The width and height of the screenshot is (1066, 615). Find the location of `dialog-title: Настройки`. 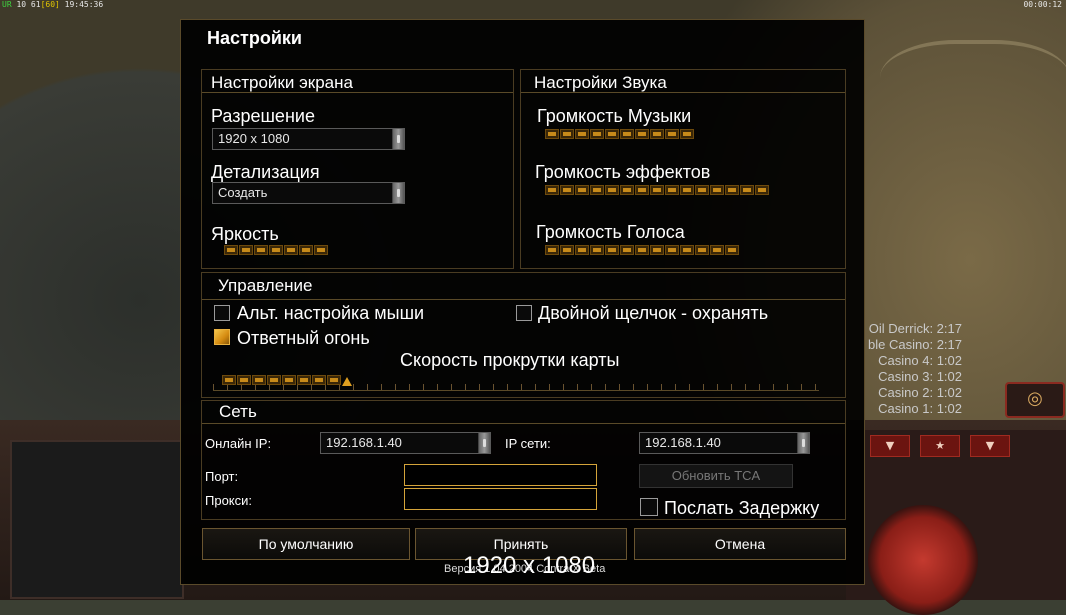

dialog-title: Настройки is located at coordinates (254, 38).